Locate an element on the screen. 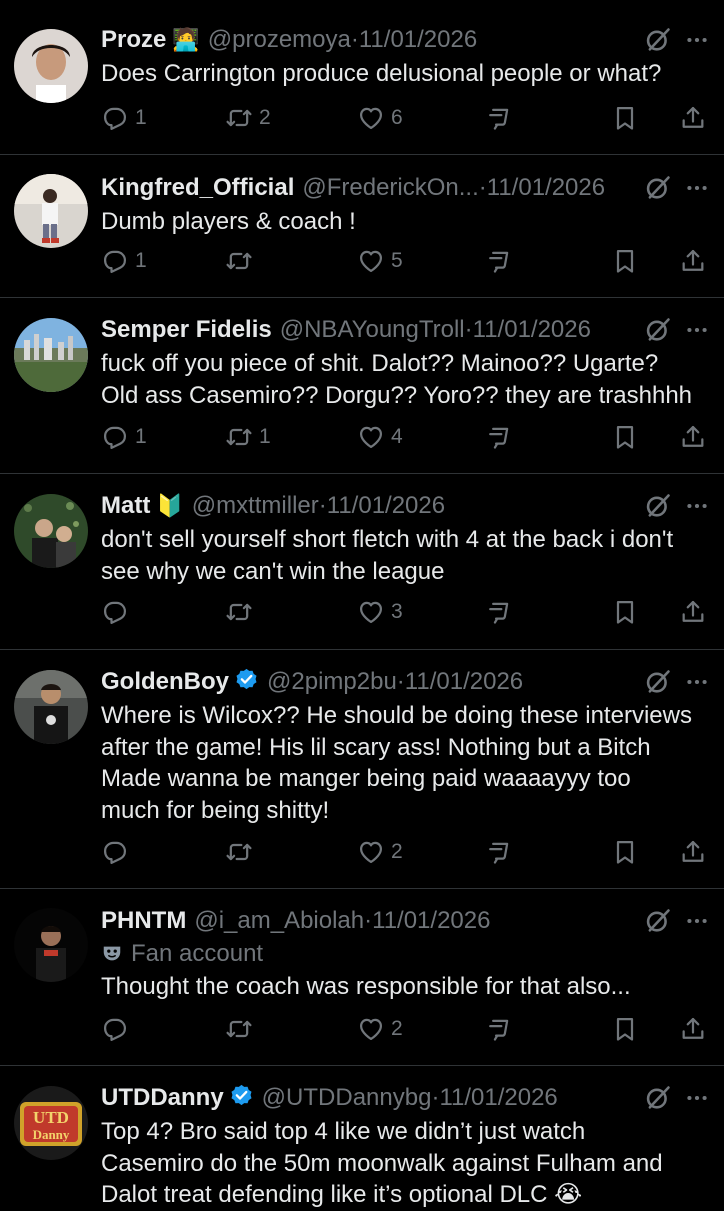 The height and width of the screenshot is (1211, 724). handle: @i_am_Abiolah is located at coordinates (279, 920).